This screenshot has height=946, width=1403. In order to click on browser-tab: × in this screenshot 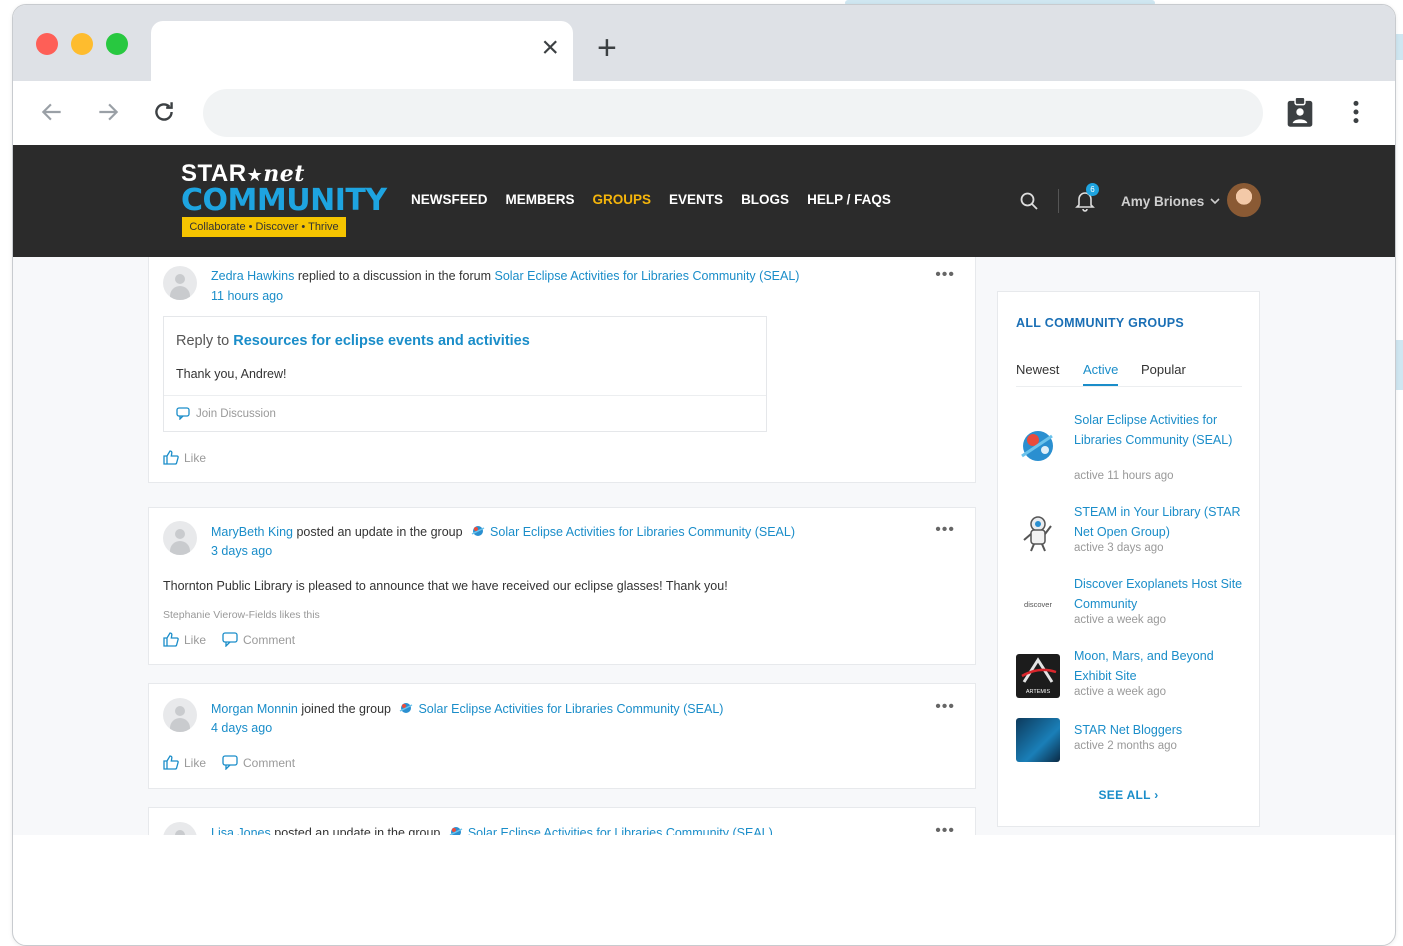, I will do `click(362, 52)`.